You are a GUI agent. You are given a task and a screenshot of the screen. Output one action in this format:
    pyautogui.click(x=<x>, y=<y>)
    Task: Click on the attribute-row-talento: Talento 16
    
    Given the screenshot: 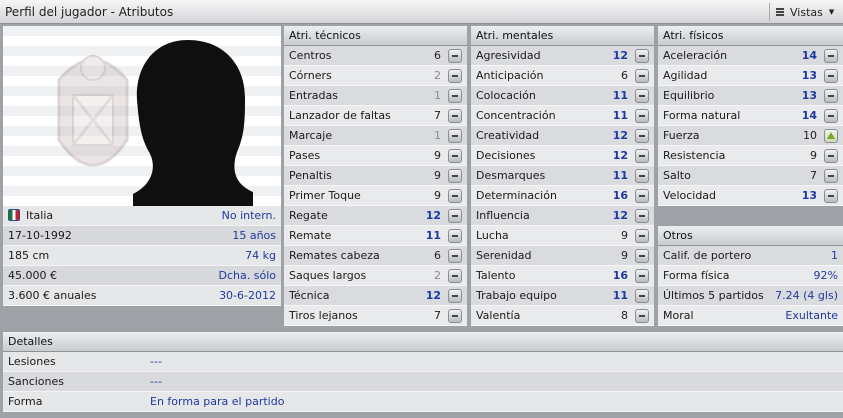 What is the action you would take?
    pyautogui.click(x=562, y=276)
    